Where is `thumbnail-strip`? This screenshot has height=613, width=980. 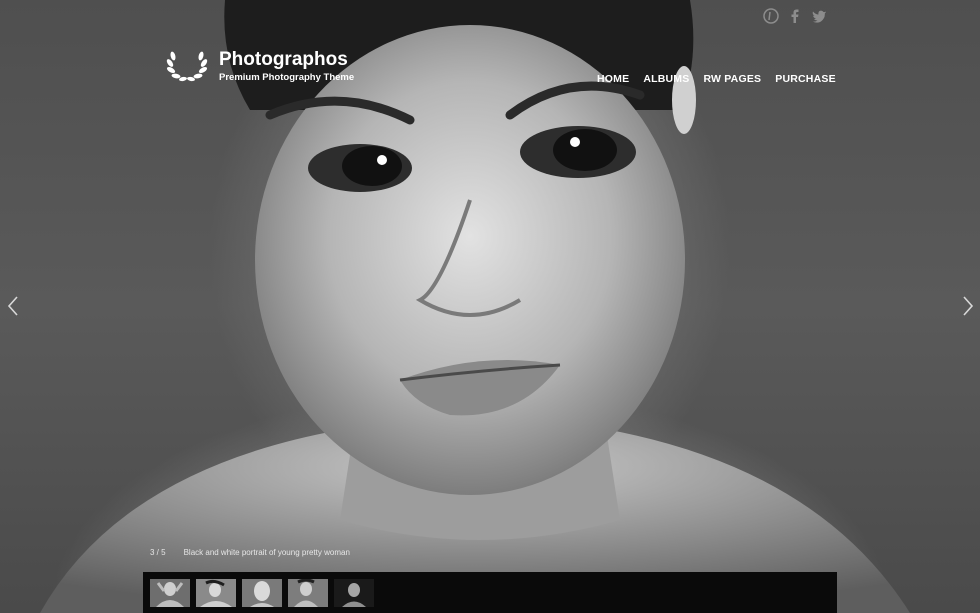 thumbnail-strip is located at coordinates (490, 592).